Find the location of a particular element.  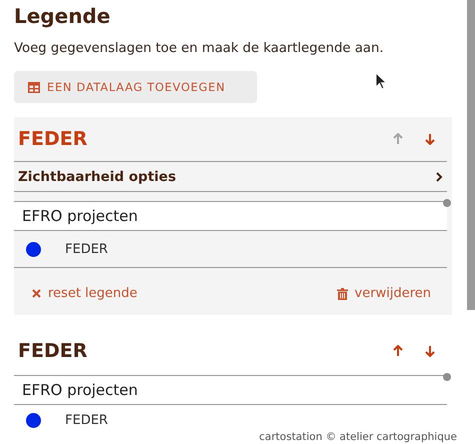

legend-title: Legende is located at coordinates (63, 16).